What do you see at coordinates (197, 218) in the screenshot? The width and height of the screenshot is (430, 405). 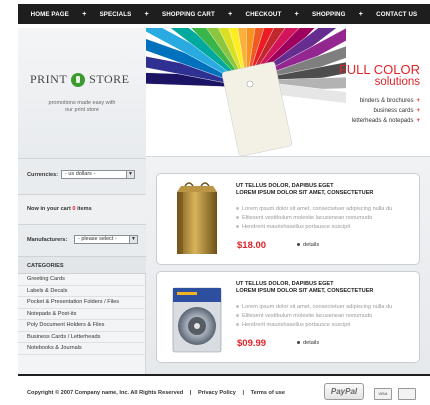 I see `gift-bag-product-image` at bounding box center [197, 218].